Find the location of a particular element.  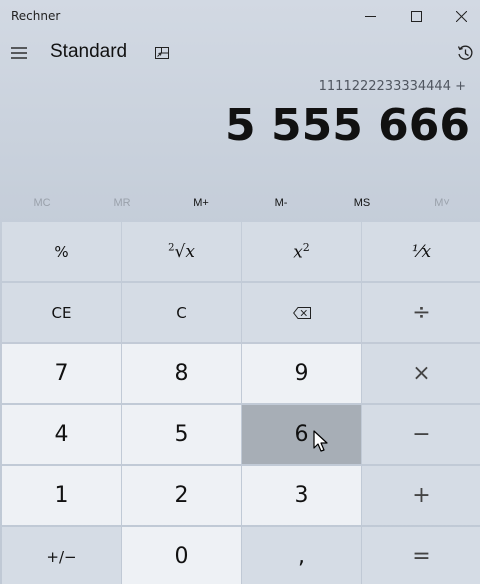

clear-entry-button: CE is located at coordinates (61, 312).